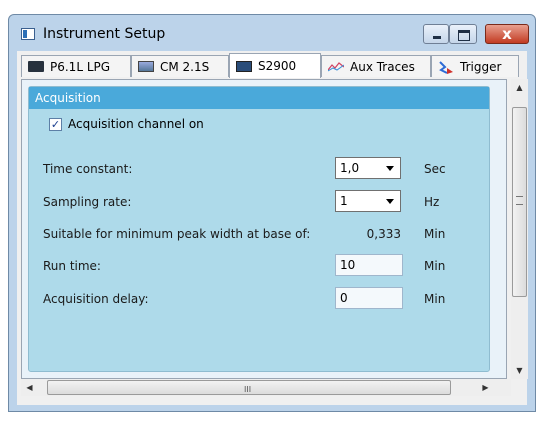 This screenshot has height=430, width=544. What do you see at coordinates (277, 66) in the screenshot?
I see `tab-label: S2900` at bounding box center [277, 66].